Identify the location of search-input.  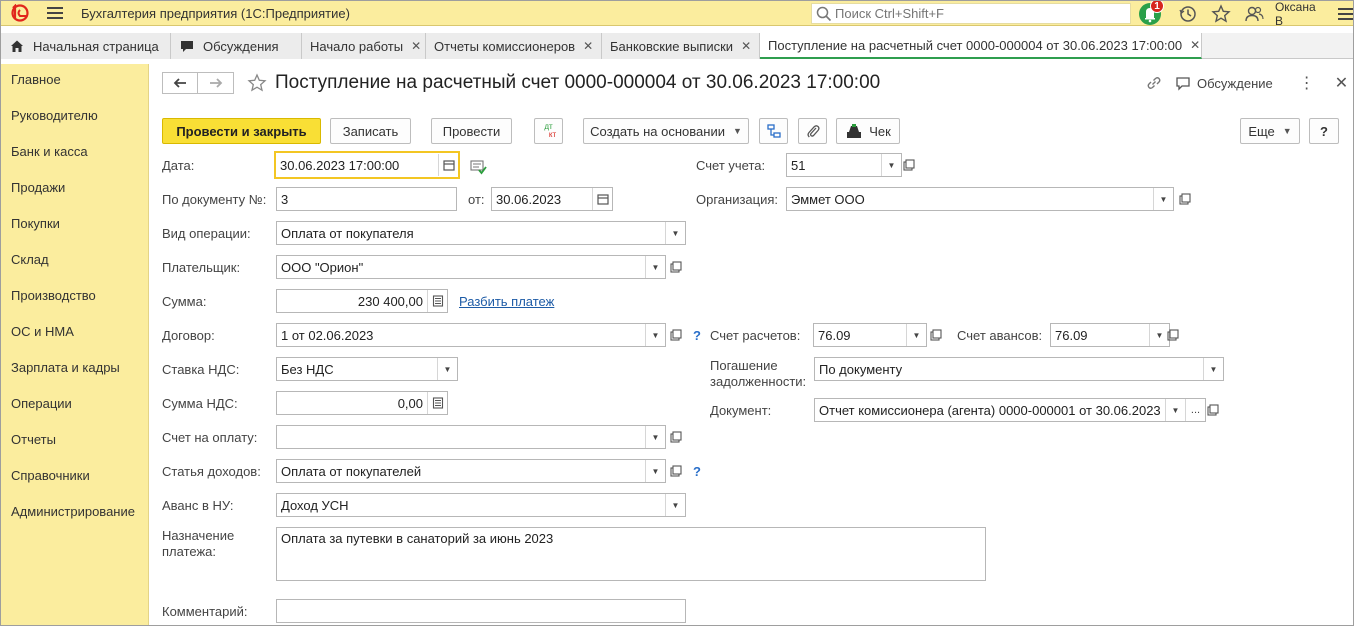
(978, 13).